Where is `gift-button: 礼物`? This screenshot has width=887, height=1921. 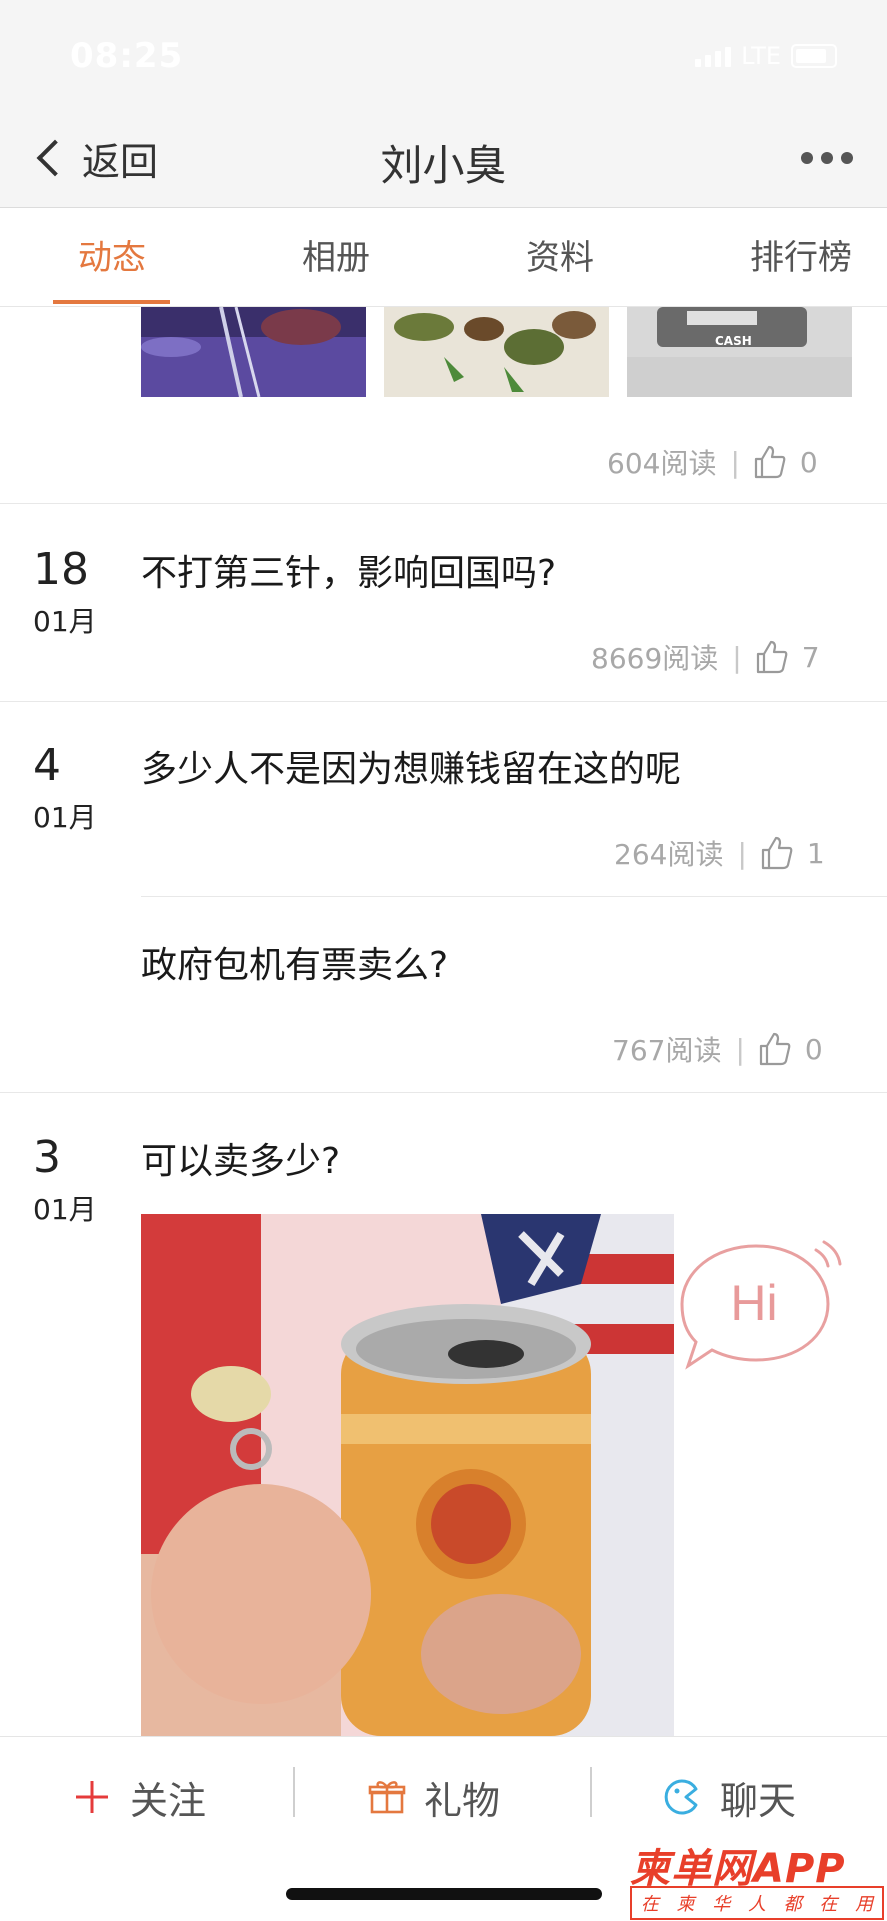 gift-button: 礼物 is located at coordinates (434, 1797).